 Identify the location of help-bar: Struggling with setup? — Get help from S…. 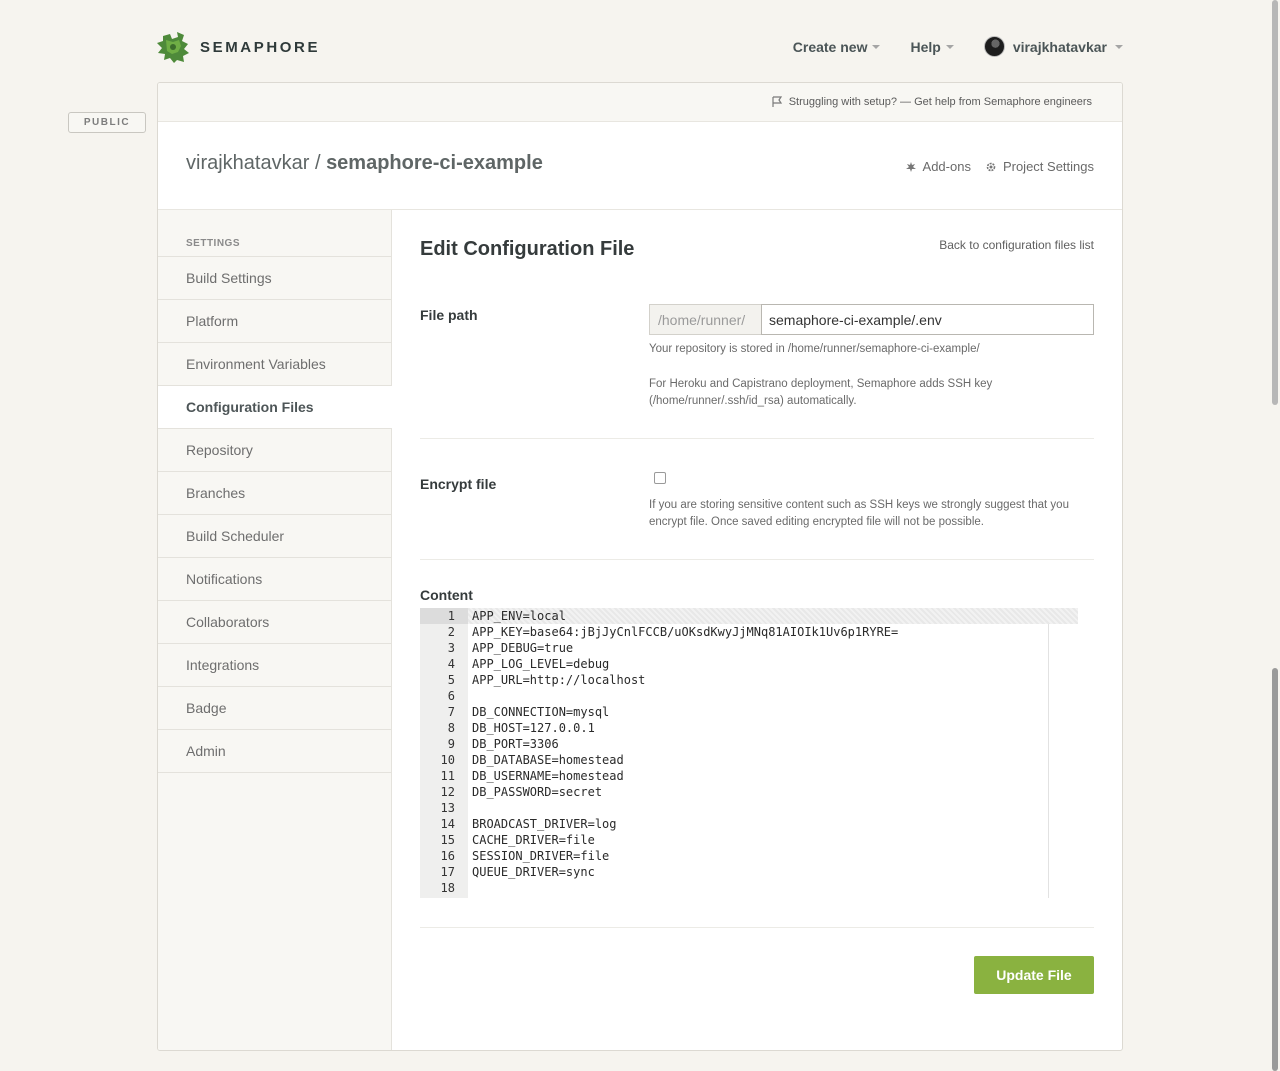
(640, 102).